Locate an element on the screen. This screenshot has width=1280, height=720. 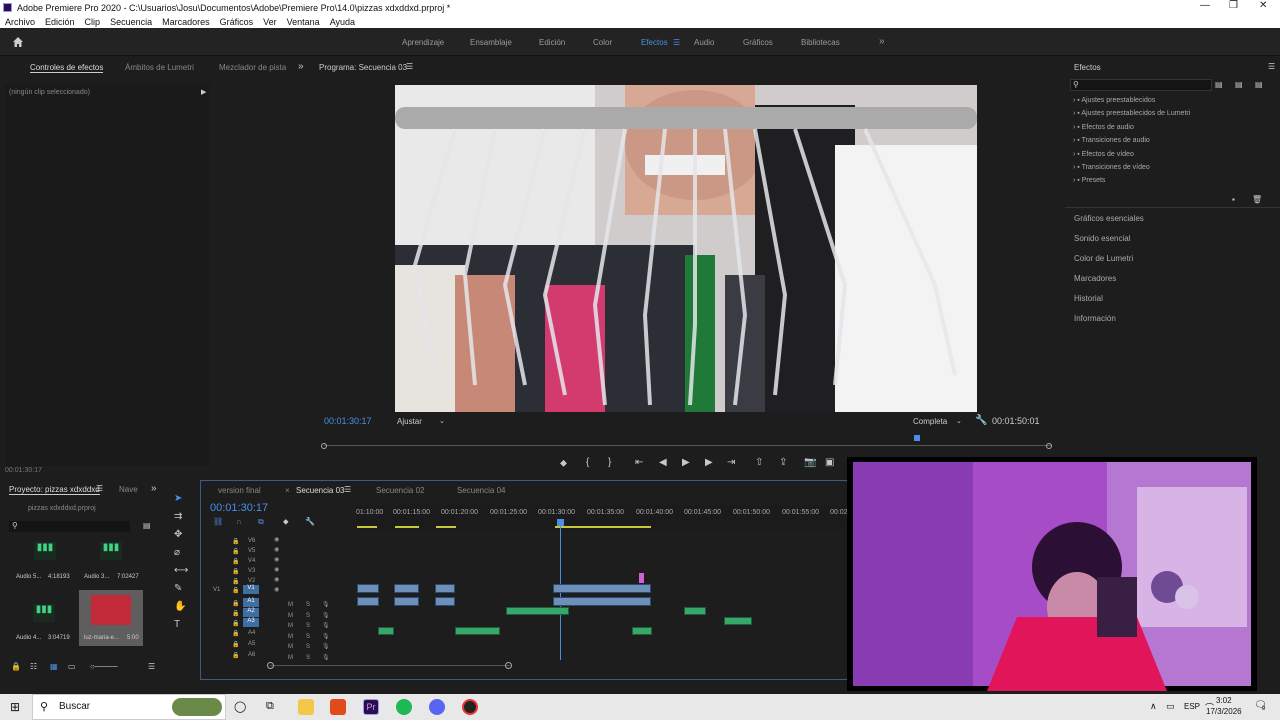
tab-navigator: Nave is located at coordinates (128, 489).